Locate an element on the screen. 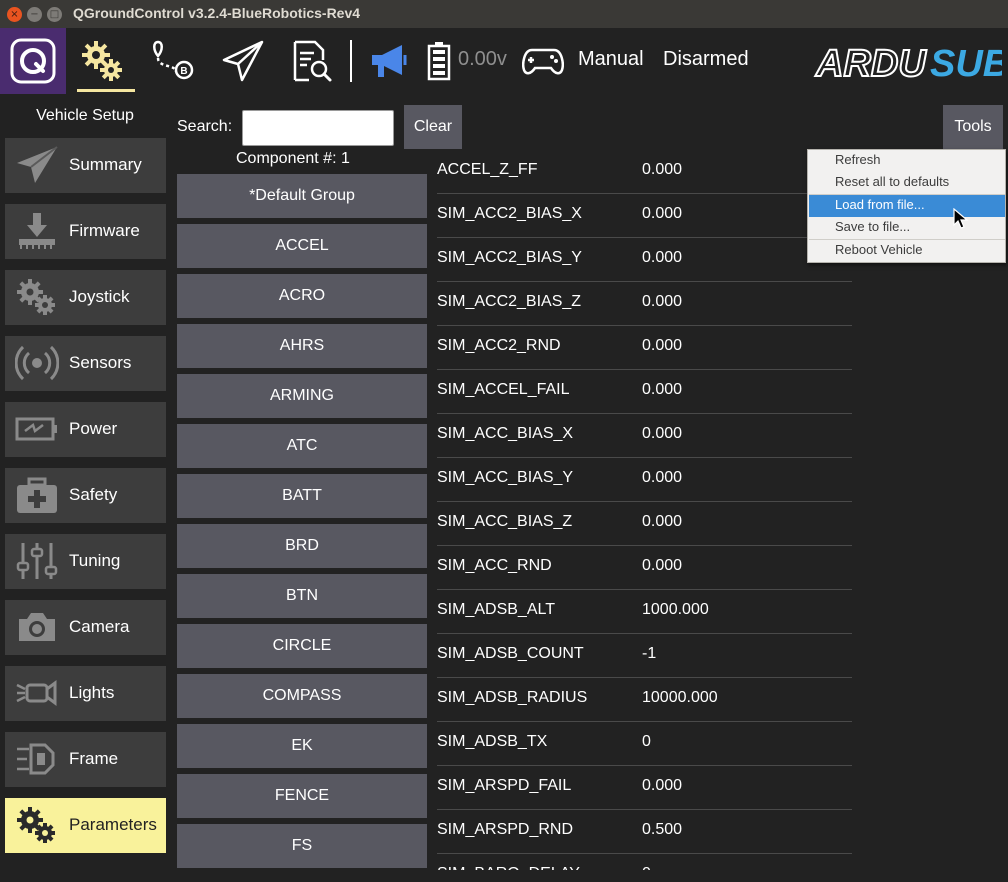 The width and height of the screenshot is (1008, 882). search-input is located at coordinates (318, 128).